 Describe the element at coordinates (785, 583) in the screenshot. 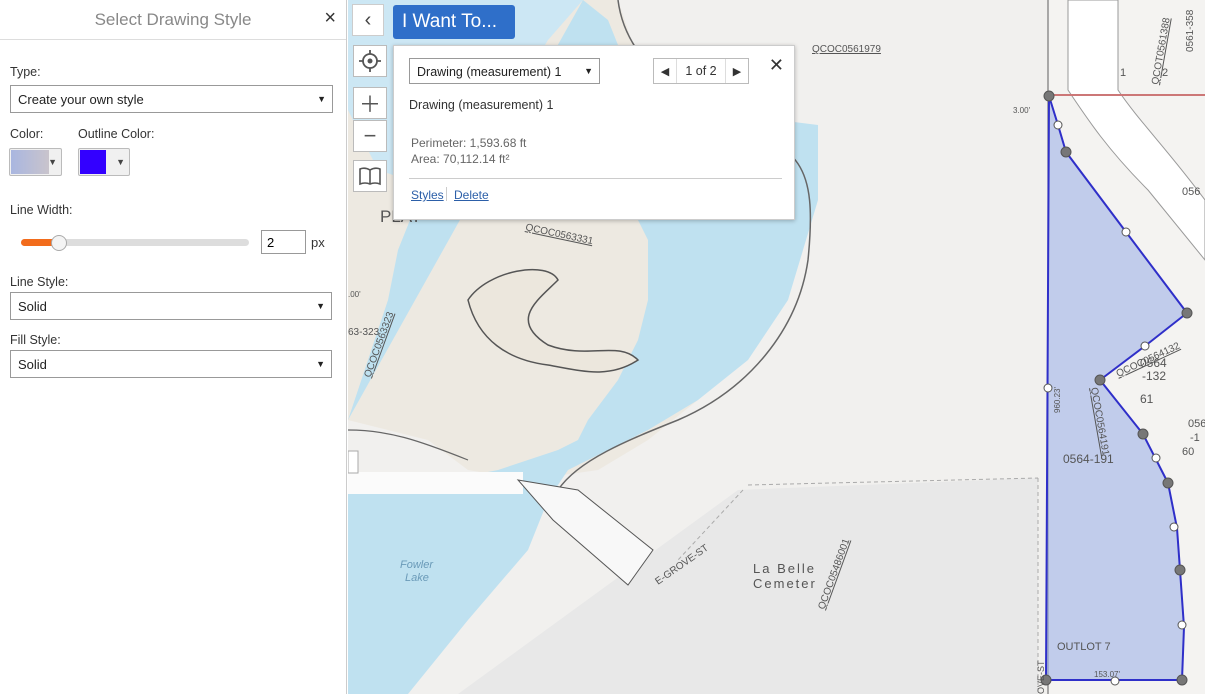

I see `label-cemetery: Cemeter` at that location.